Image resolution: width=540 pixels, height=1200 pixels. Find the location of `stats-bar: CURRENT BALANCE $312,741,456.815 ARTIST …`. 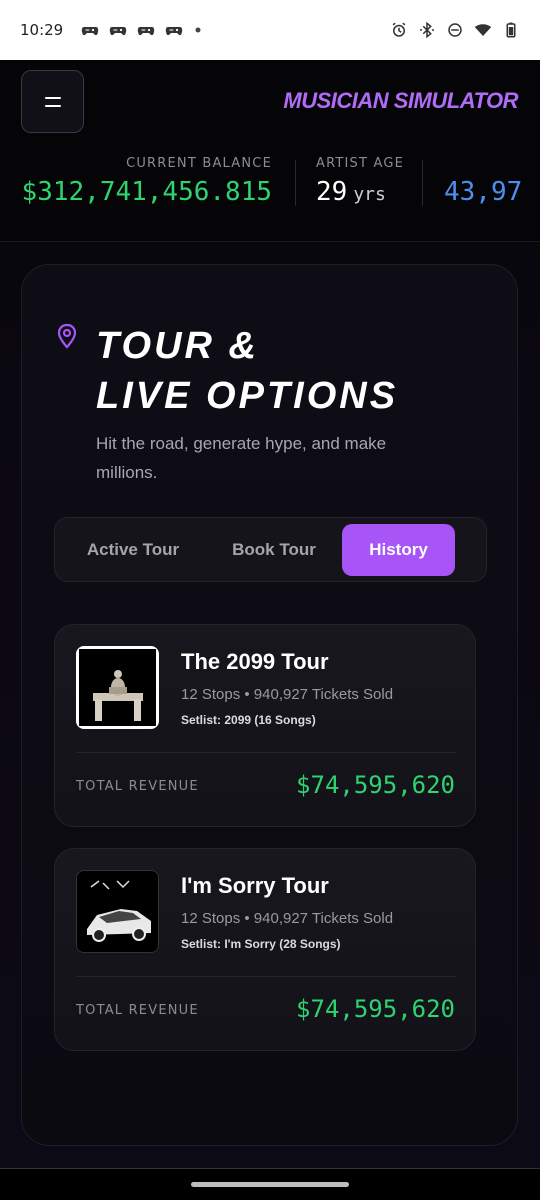

stats-bar: CURRENT BALANCE $312,741,456.815 ARTIST … is located at coordinates (270, 186).